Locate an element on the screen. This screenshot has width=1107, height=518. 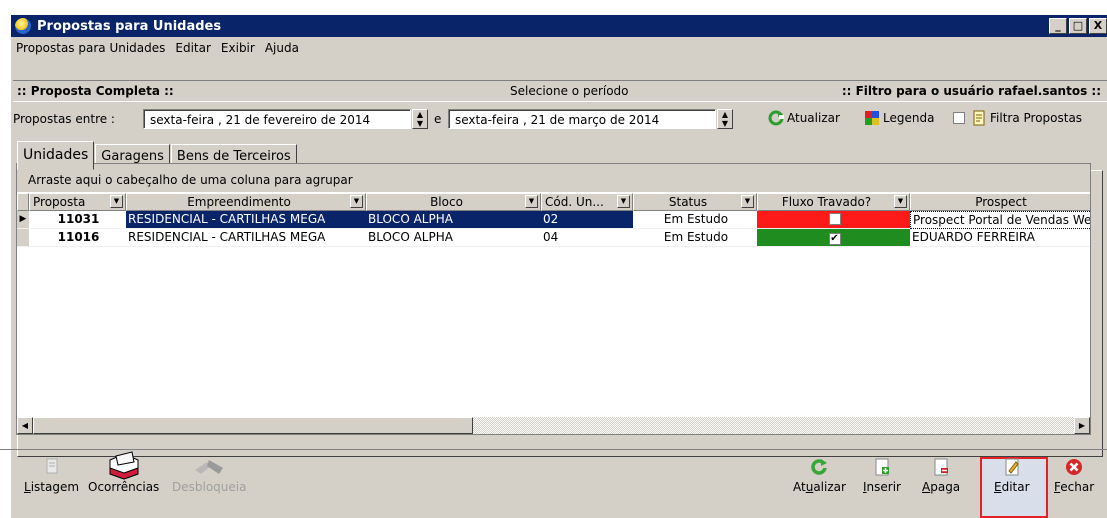
ocorrencias-button: Ocorrências is located at coordinates (123, 472).